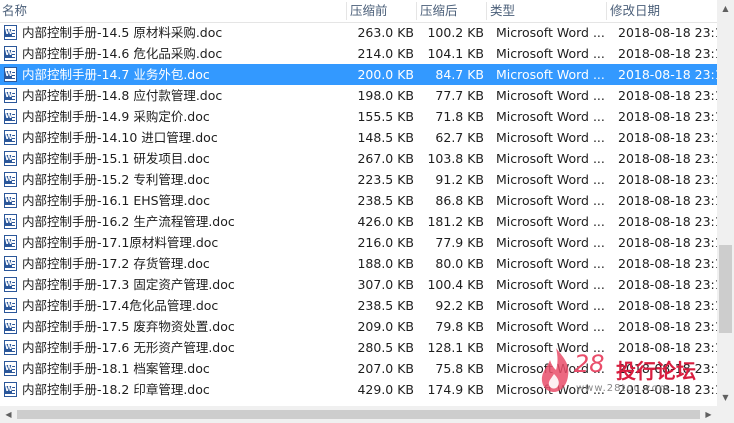 The image size is (734, 423). I want to click on file-name: 内部控制手册-15.2 专利管理.doc, so click(116, 179).